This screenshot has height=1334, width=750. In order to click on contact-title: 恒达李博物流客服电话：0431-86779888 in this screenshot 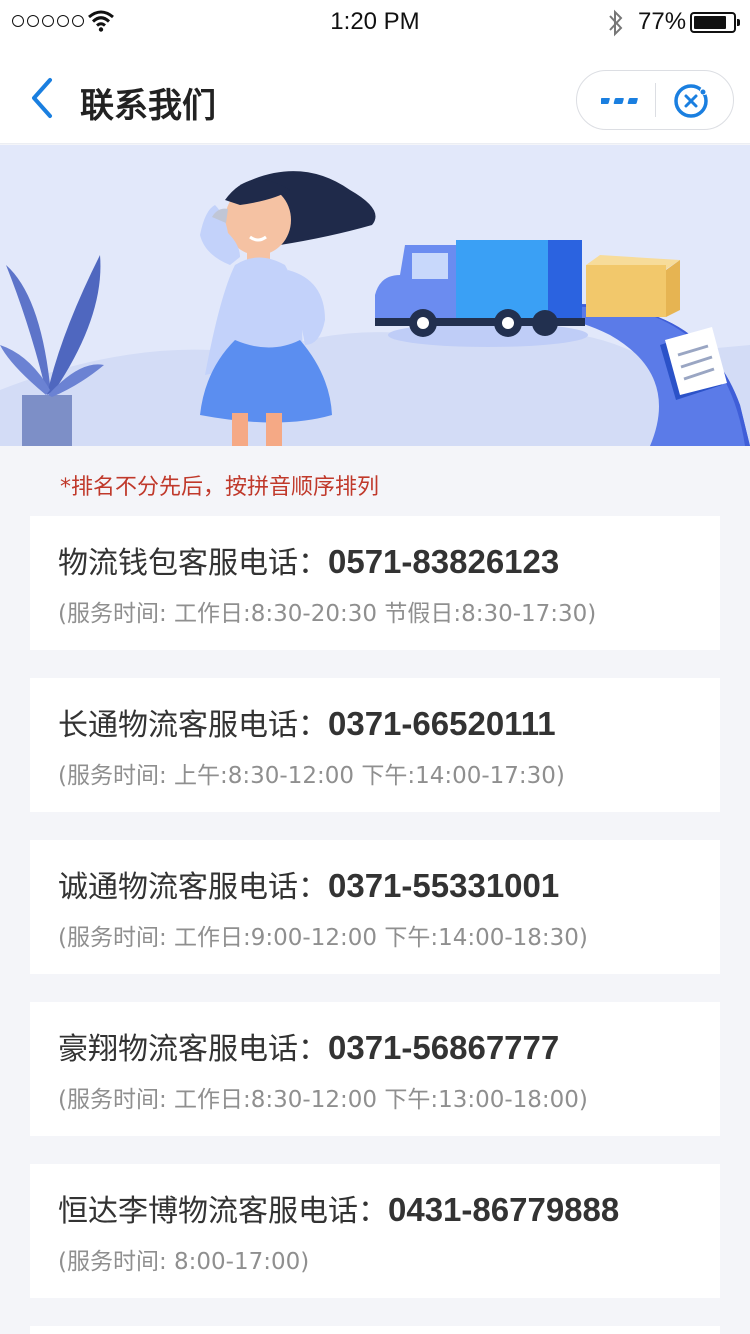, I will do `click(338, 1208)`.